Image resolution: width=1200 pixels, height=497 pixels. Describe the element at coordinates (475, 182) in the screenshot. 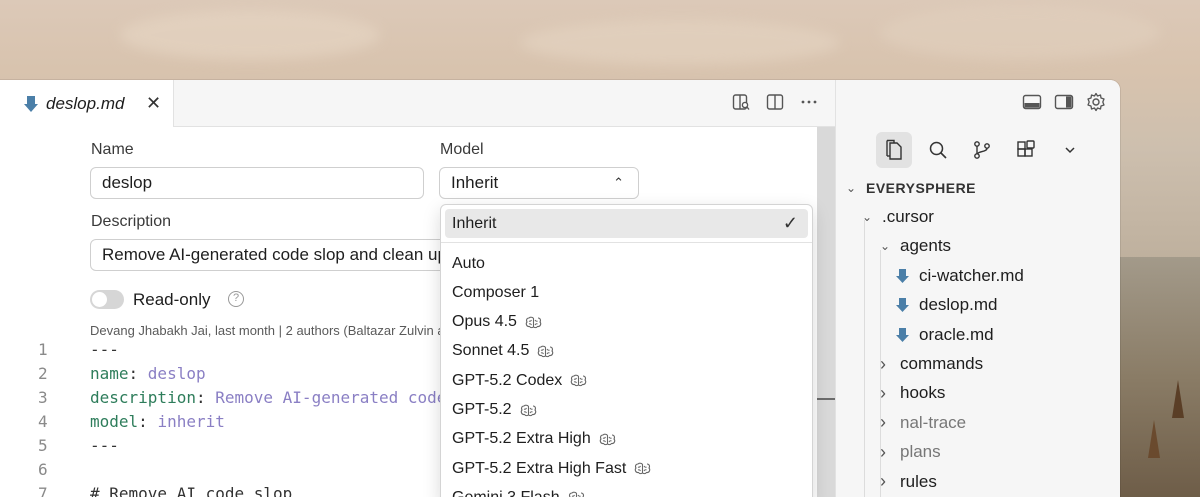

I see `model-select-value: Inherit` at that location.